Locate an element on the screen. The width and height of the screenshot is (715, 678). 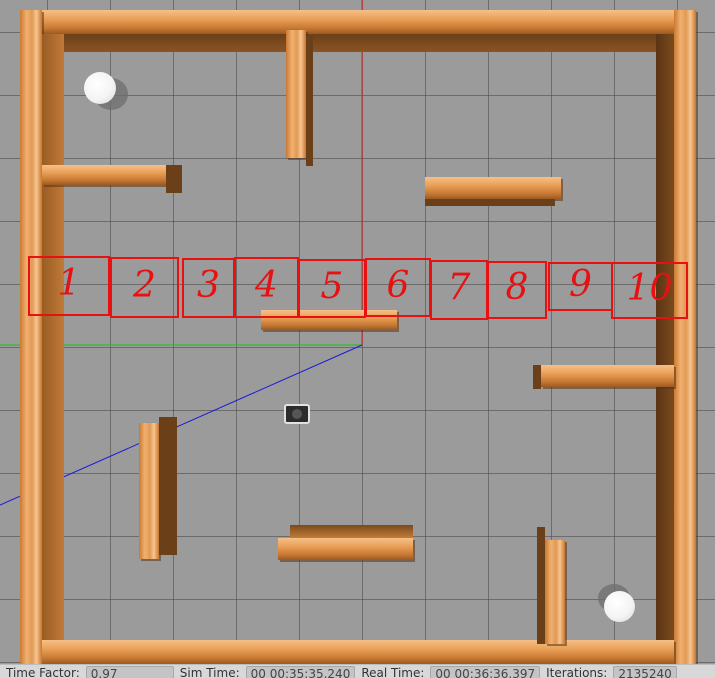
zone-label: 2 is located at coordinates (144, 285).